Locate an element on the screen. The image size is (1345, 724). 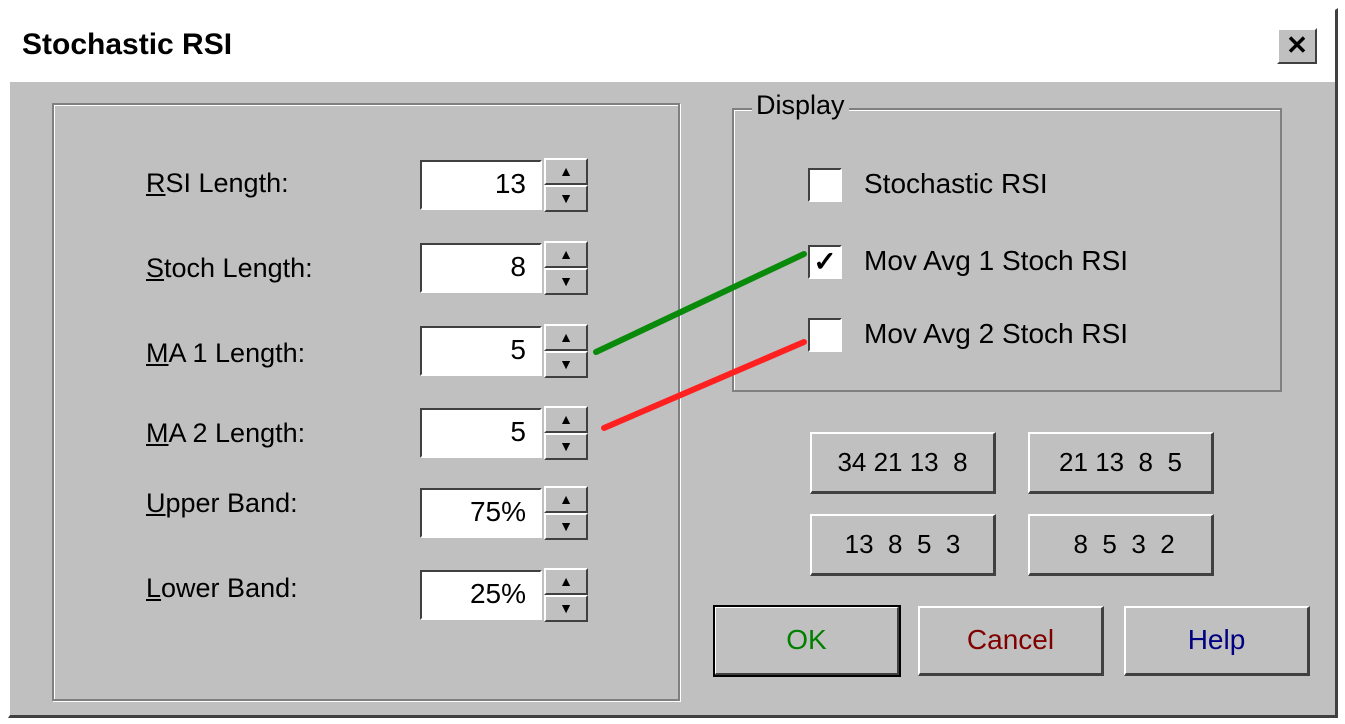
annotation-lines is located at coordinates (700, 341).